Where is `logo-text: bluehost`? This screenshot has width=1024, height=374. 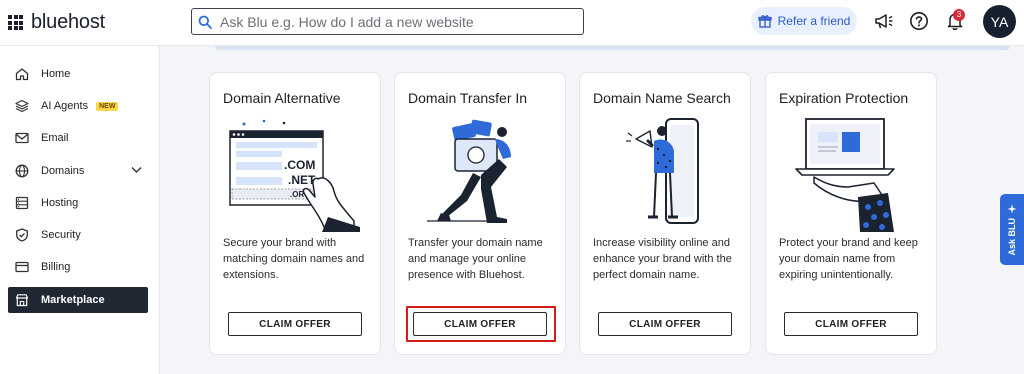
logo-text: bluehost is located at coordinates (68, 22).